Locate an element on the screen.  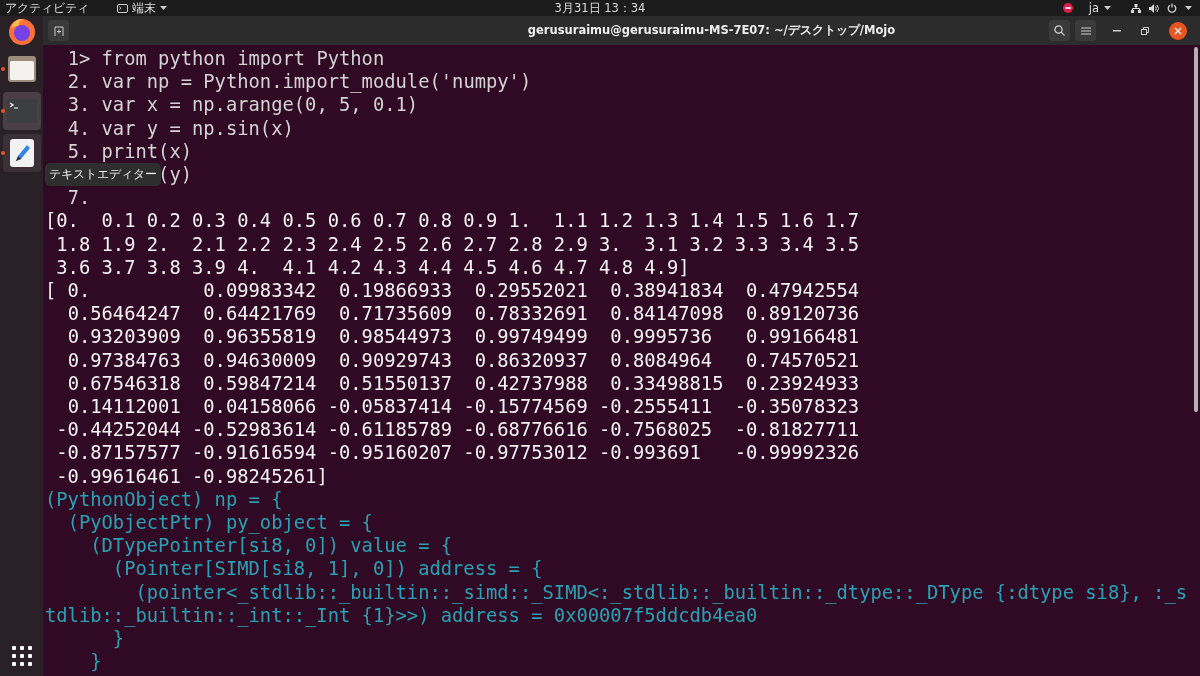
do-not-disturb-icon is located at coordinates (1067, 8).